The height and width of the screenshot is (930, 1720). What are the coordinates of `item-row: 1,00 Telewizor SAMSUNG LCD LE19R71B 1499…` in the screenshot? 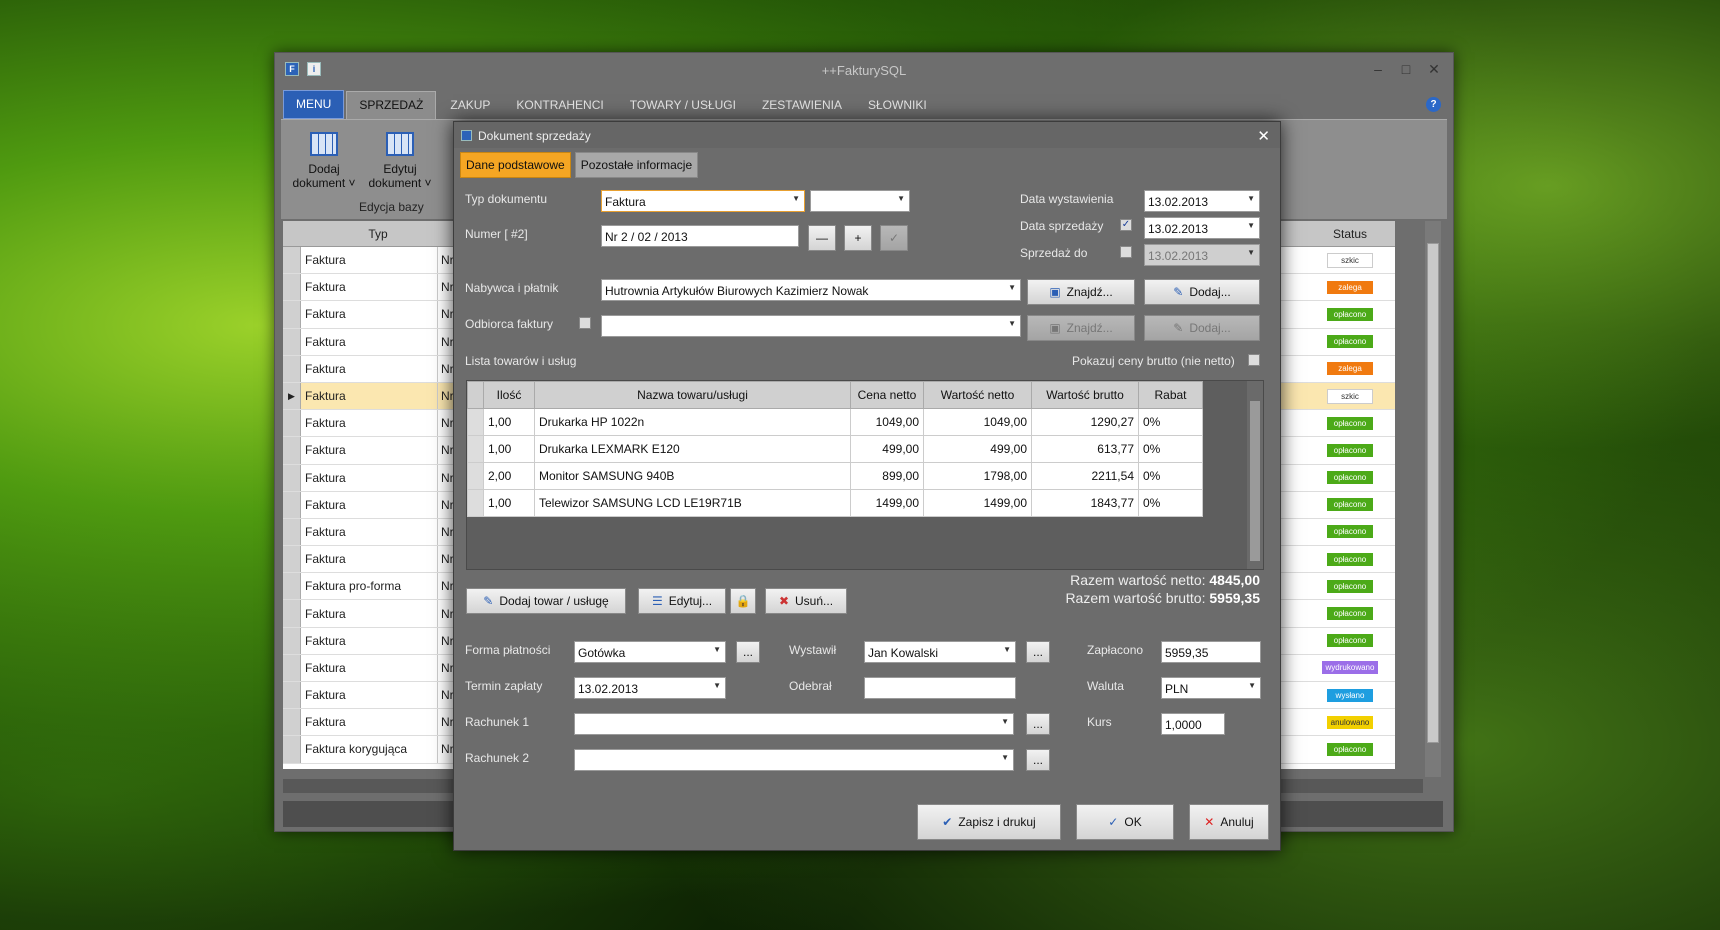 It's located at (835, 503).